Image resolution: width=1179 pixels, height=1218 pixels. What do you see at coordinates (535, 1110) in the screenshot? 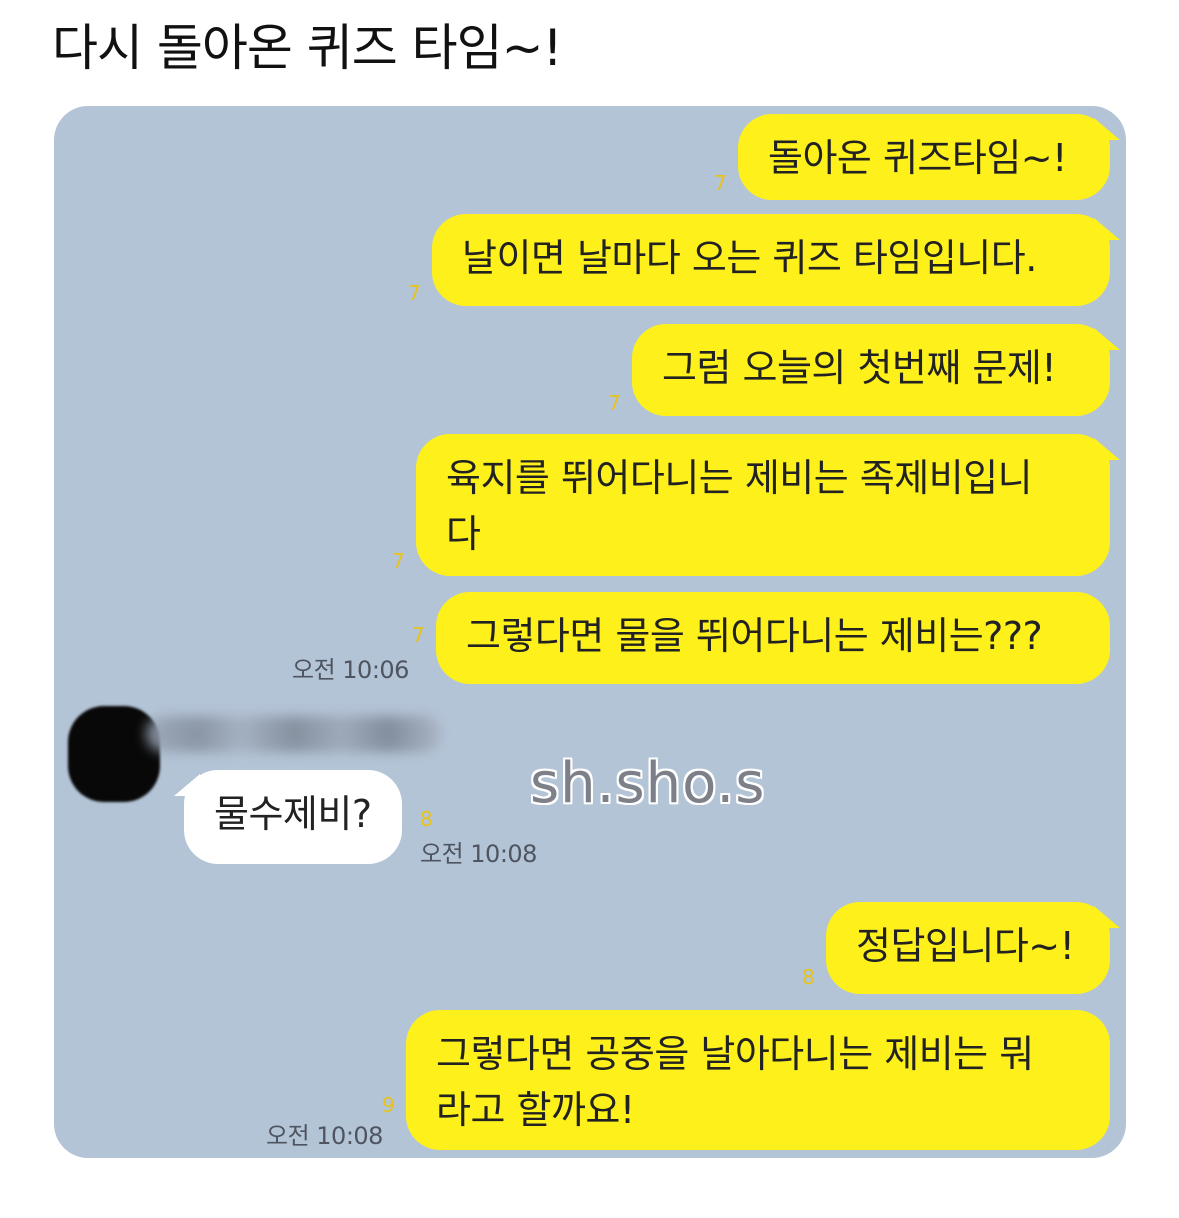
I see `message-text: 라고 할까요!` at bounding box center [535, 1110].